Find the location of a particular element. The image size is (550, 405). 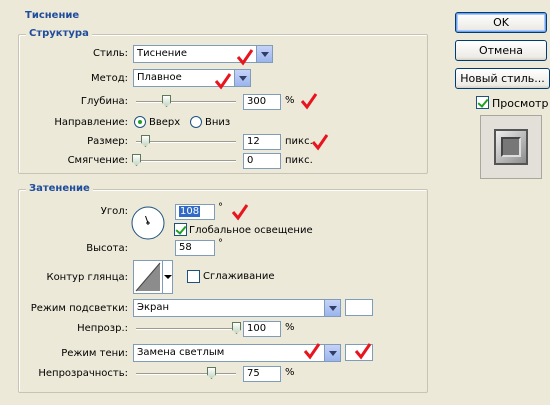

soften-input-value: 0 is located at coordinates (250, 160).